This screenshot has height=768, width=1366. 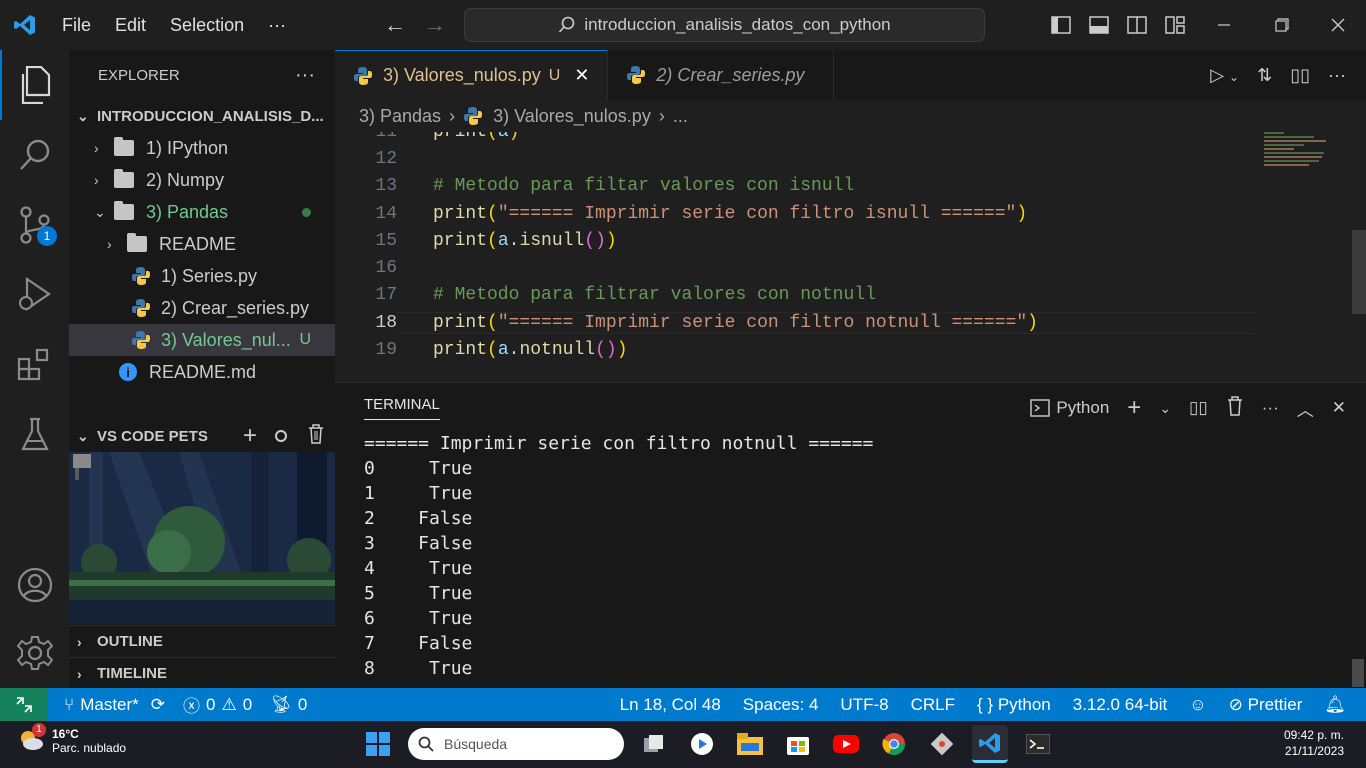 What do you see at coordinates (1134, 408) in the screenshot?
I see `new-terminal-icon: +` at bounding box center [1134, 408].